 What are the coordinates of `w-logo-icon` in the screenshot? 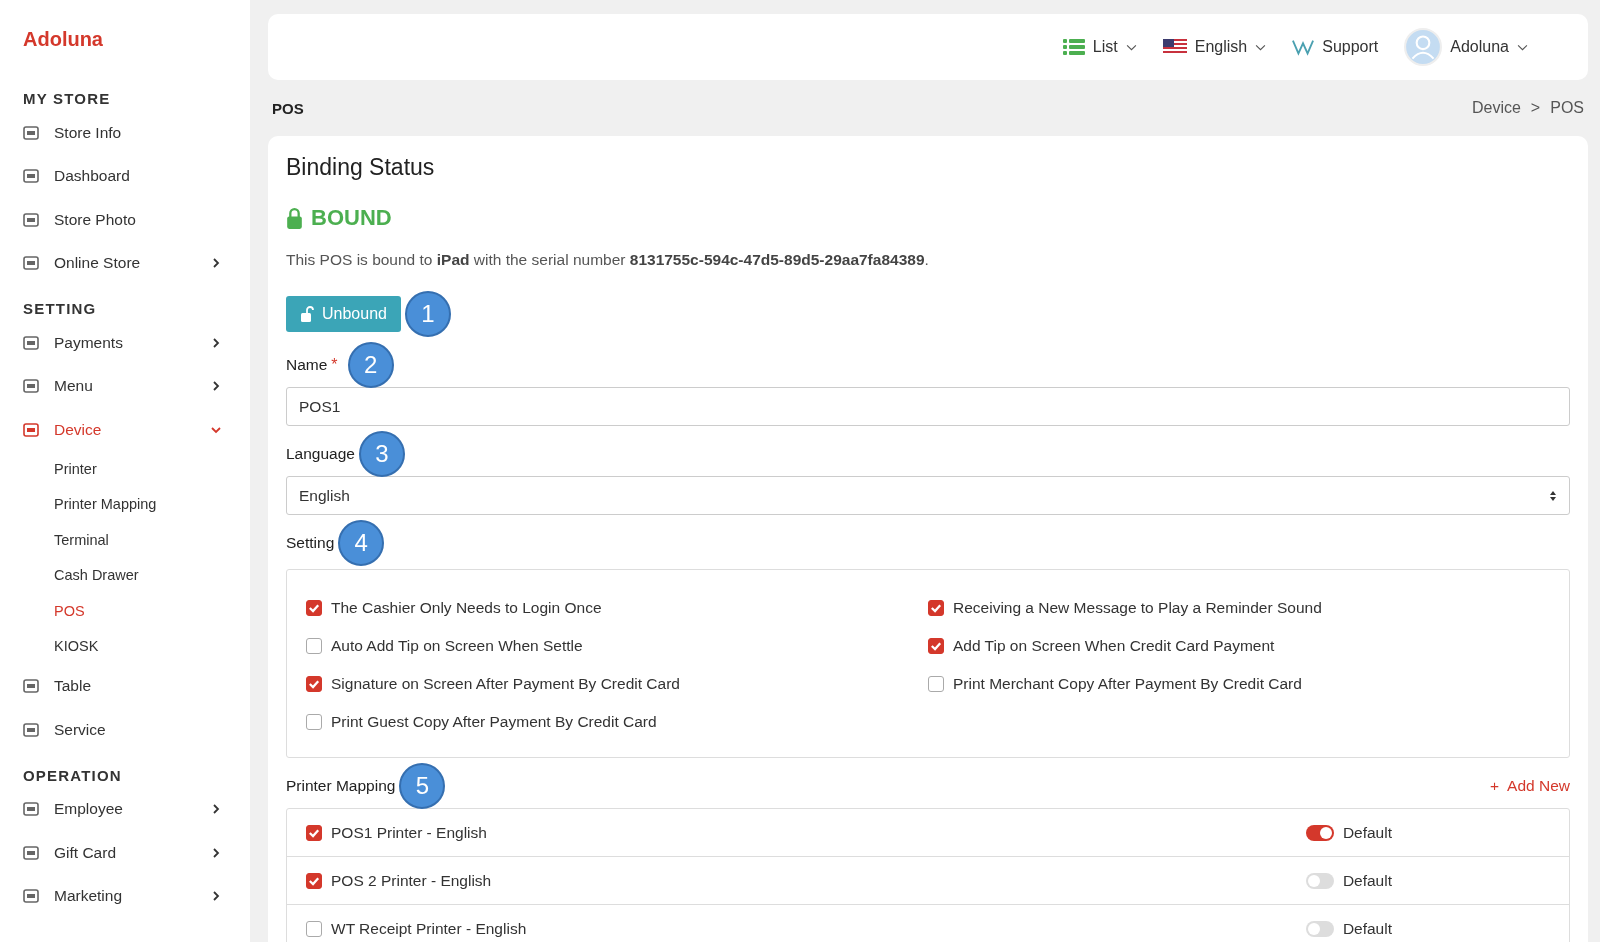 It's located at (1303, 47).